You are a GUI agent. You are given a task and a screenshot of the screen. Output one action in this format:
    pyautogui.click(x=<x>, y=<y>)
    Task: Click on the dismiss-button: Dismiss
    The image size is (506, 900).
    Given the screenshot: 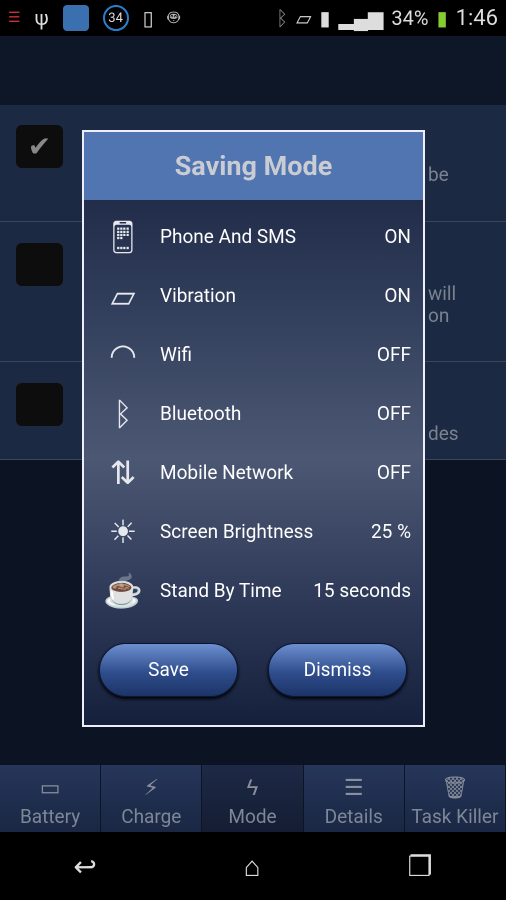 What is the action you would take?
    pyautogui.click(x=337, y=670)
    